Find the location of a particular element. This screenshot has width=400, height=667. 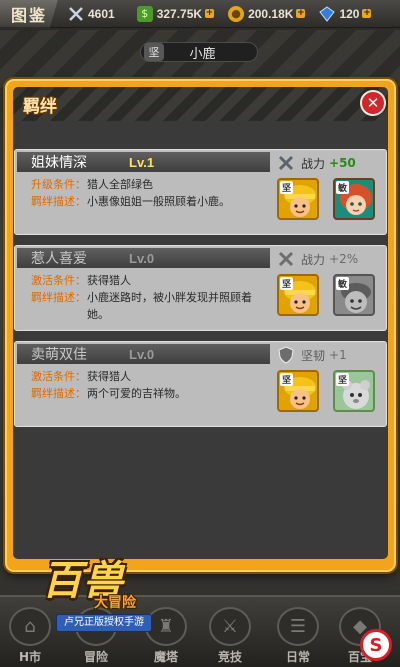

bonus-label: 坚韧 is located at coordinates (313, 355).